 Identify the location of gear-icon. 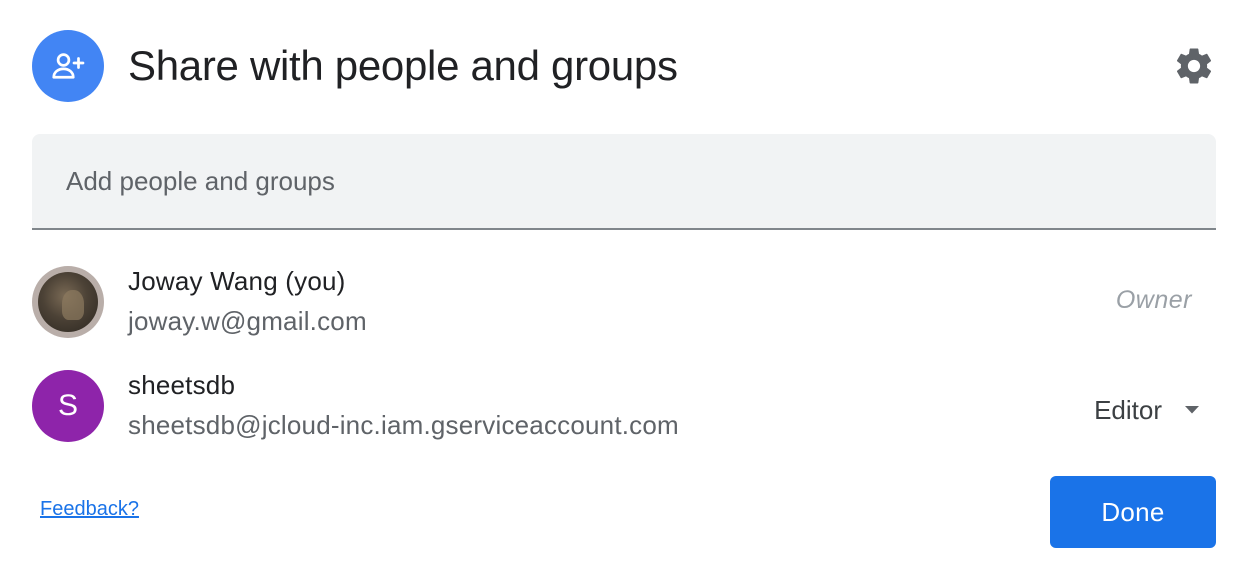
(1194, 66).